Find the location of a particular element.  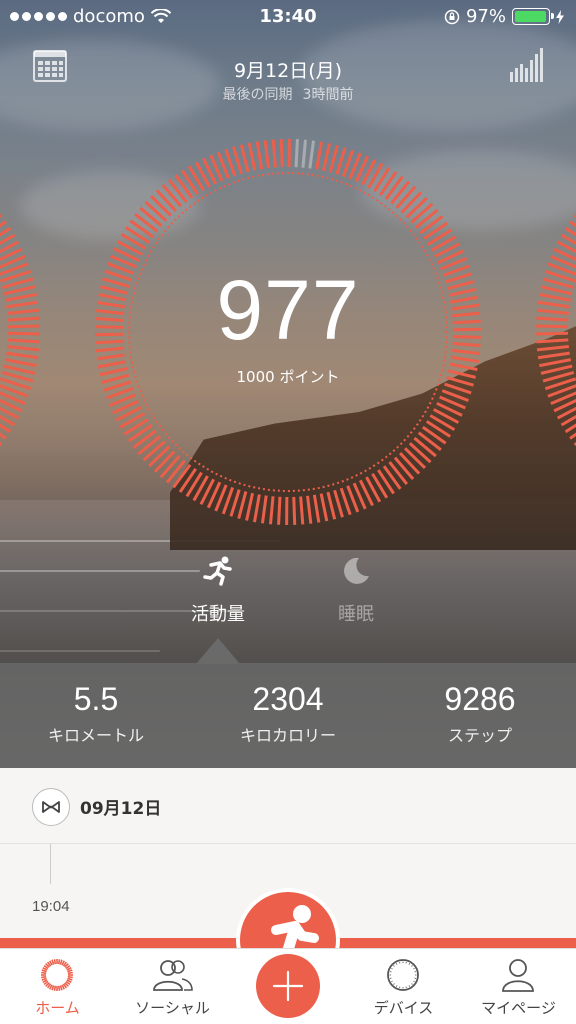

prev-day-ring-tick is located at coordinates (20, 363).